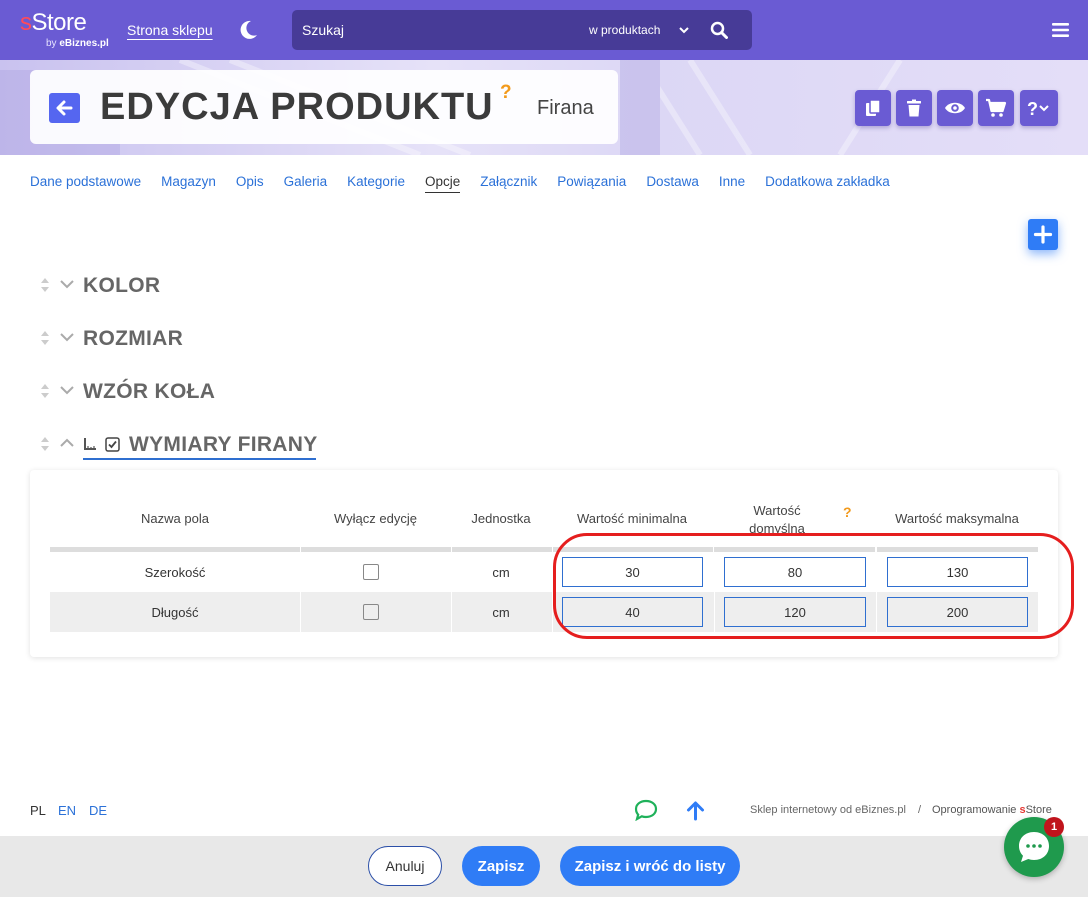 The height and width of the screenshot is (897, 1088). I want to click on store-logo: sStore by eBiznes.pl, so click(64, 29).